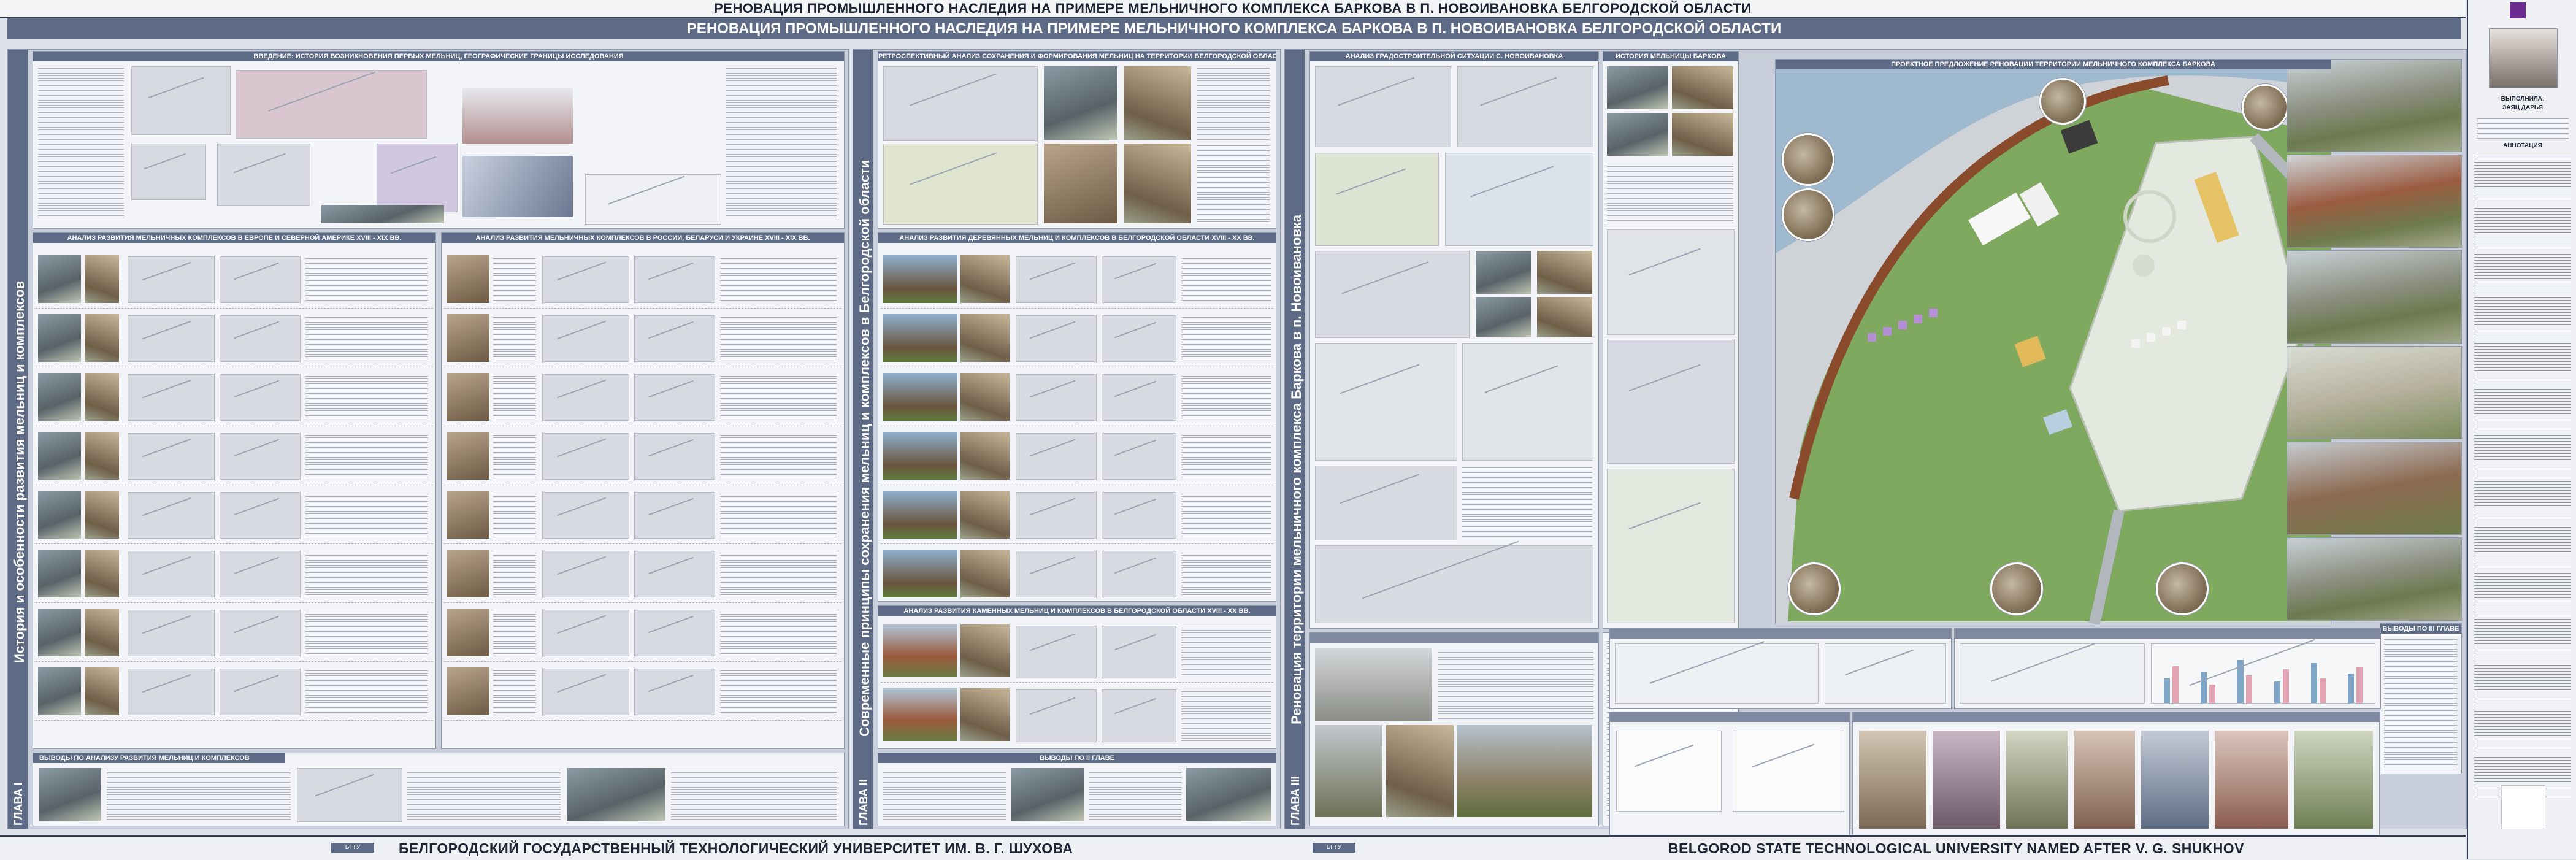  I want to click on analysis-charts-panel, so click(2167, 668).